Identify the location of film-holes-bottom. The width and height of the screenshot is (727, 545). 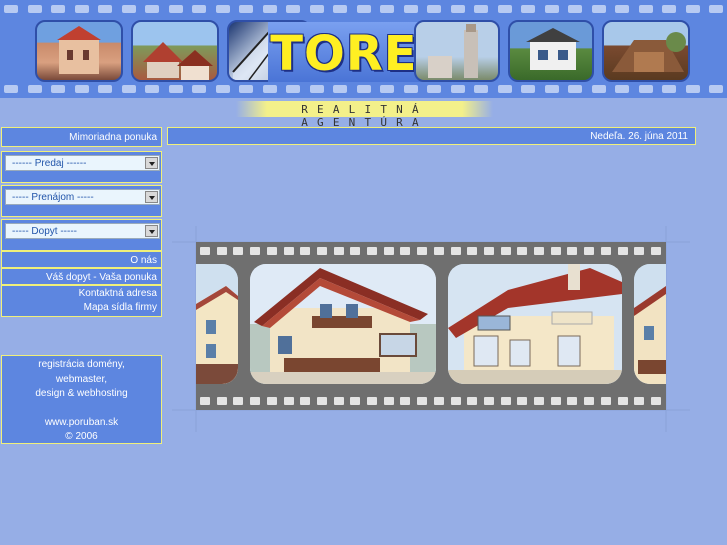
(363, 90).